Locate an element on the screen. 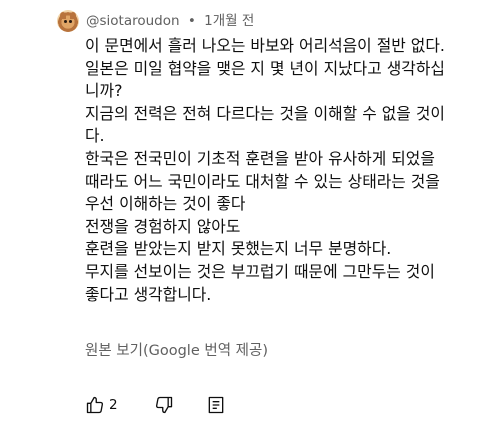 This screenshot has height=427, width=480. comment-line: 훈련을 받았는지 받지 못했는지 너무 분명하다. is located at coordinates (238, 249).